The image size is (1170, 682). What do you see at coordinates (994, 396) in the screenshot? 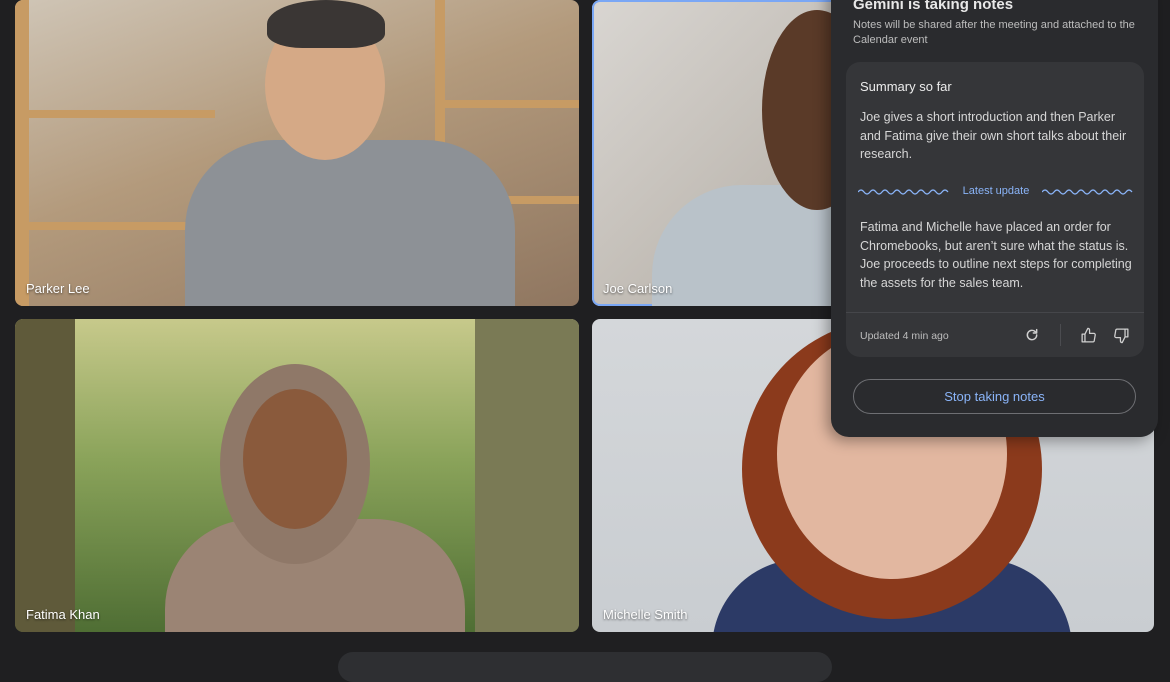
I see `stop-taking-notes-button: Stop taking notes` at bounding box center [994, 396].